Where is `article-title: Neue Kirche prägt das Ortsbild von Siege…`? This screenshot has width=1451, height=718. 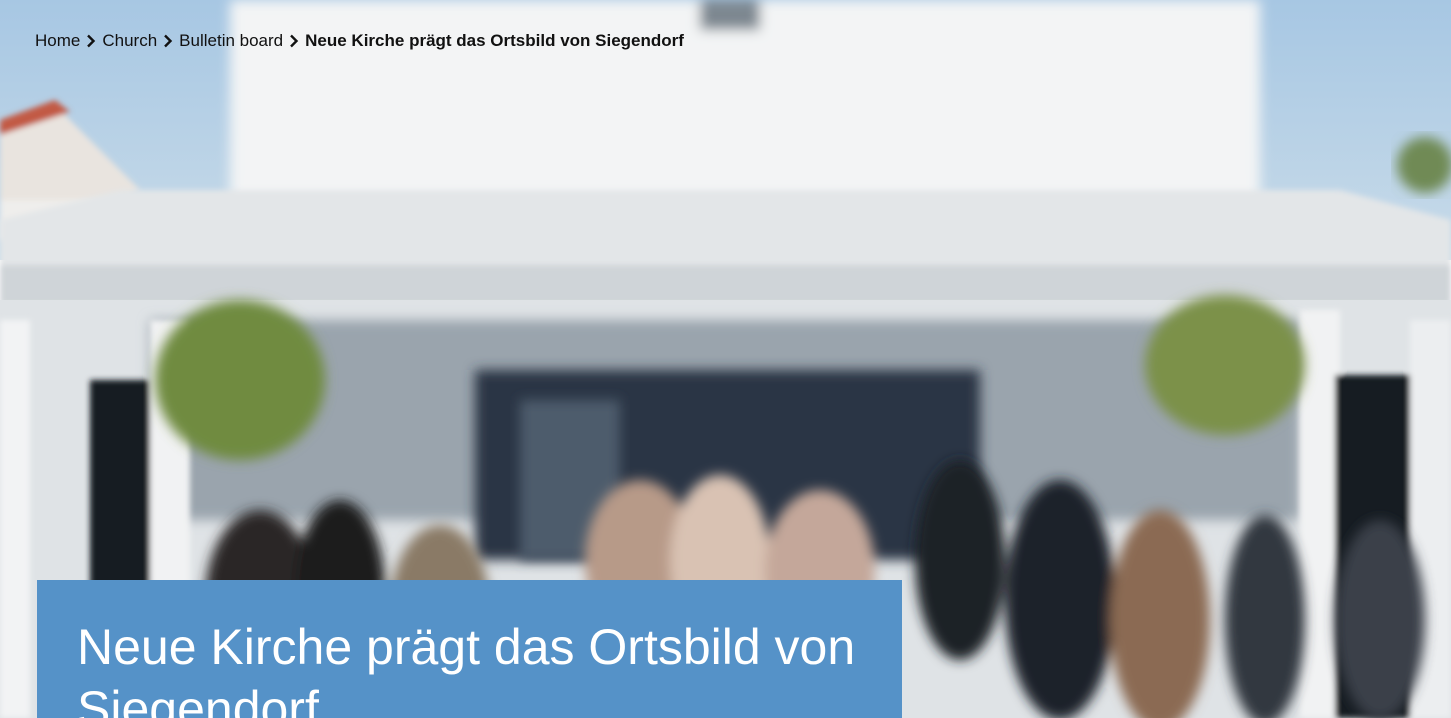
article-title: Neue Kirche prägt das Ortsbild von Siege… is located at coordinates (466, 668).